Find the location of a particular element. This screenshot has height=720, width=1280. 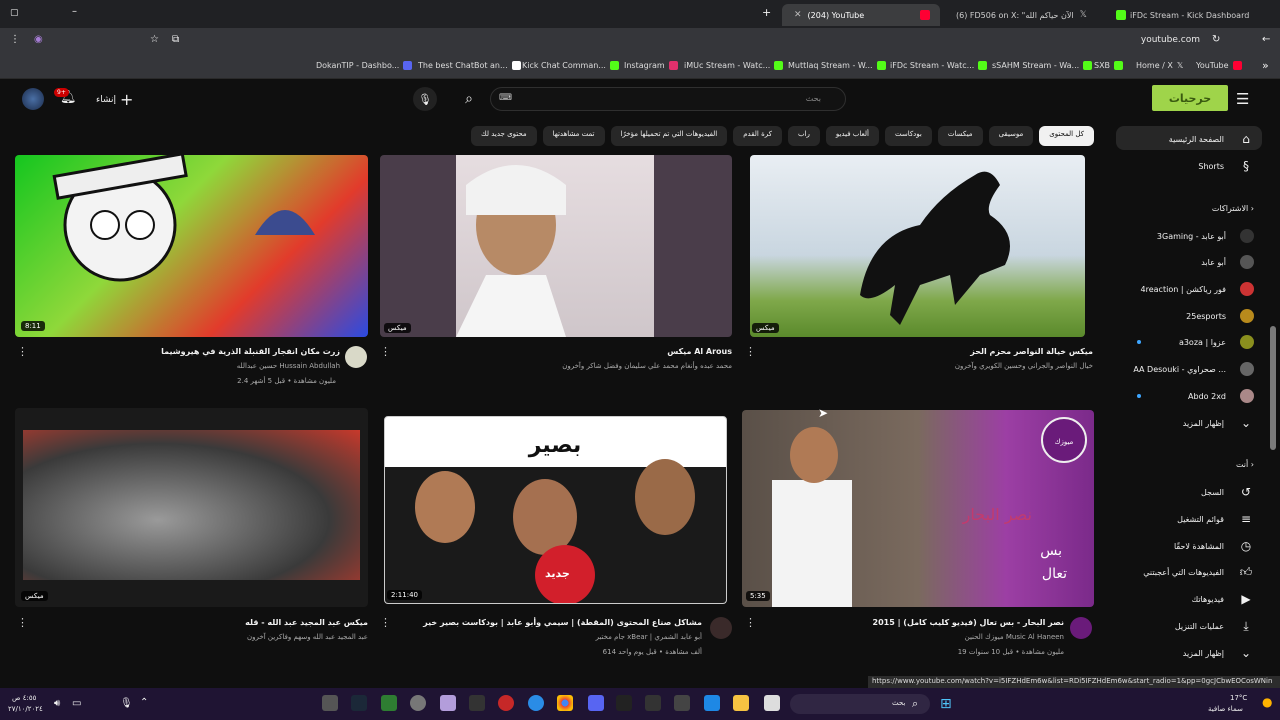

menu-icon: ☰ is located at coordinates (1242, 99).